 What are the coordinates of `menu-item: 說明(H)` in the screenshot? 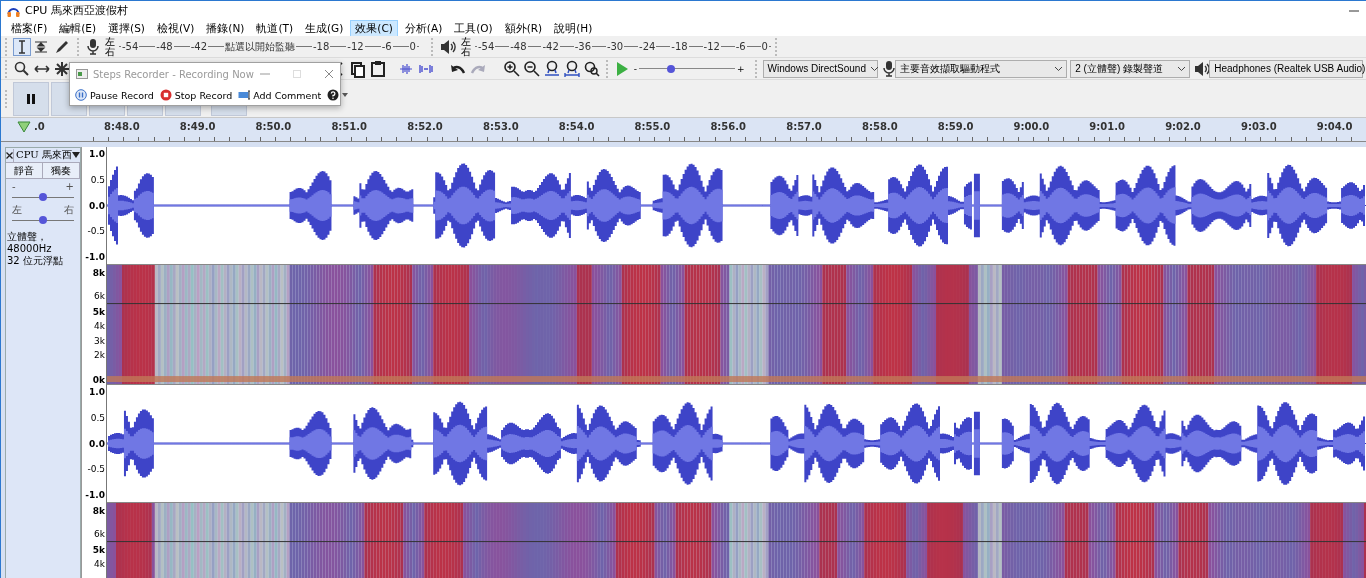 It's located at (573, 28).